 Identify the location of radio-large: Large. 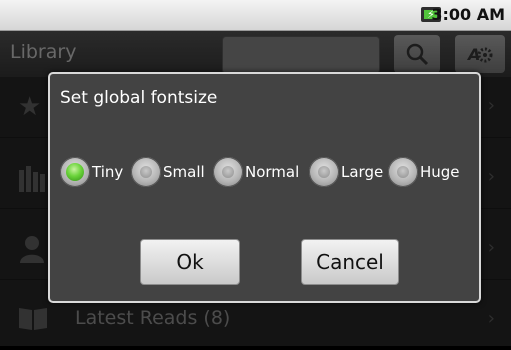
(346, 172).